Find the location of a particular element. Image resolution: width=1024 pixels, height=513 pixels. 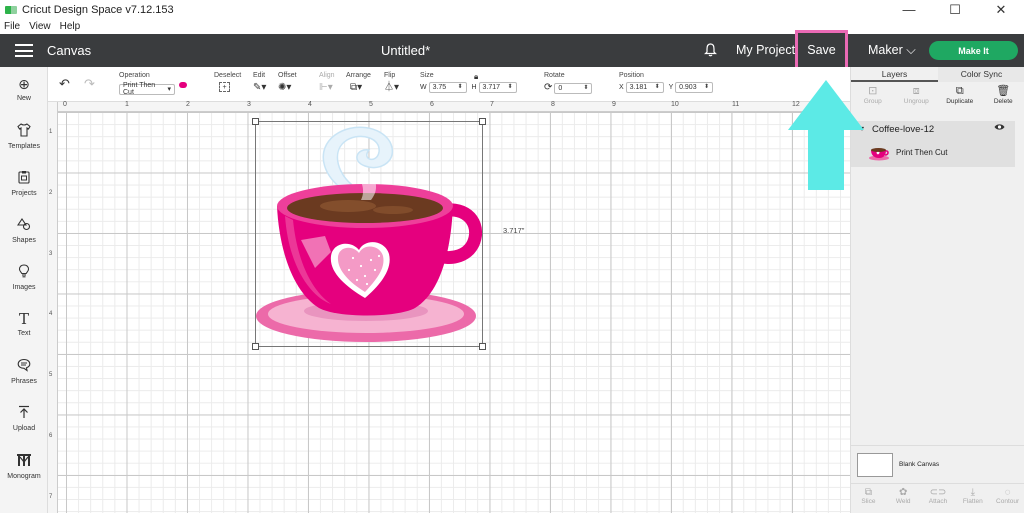

y-input: 0.903 ⬍ is located at coordinates (694, 87).